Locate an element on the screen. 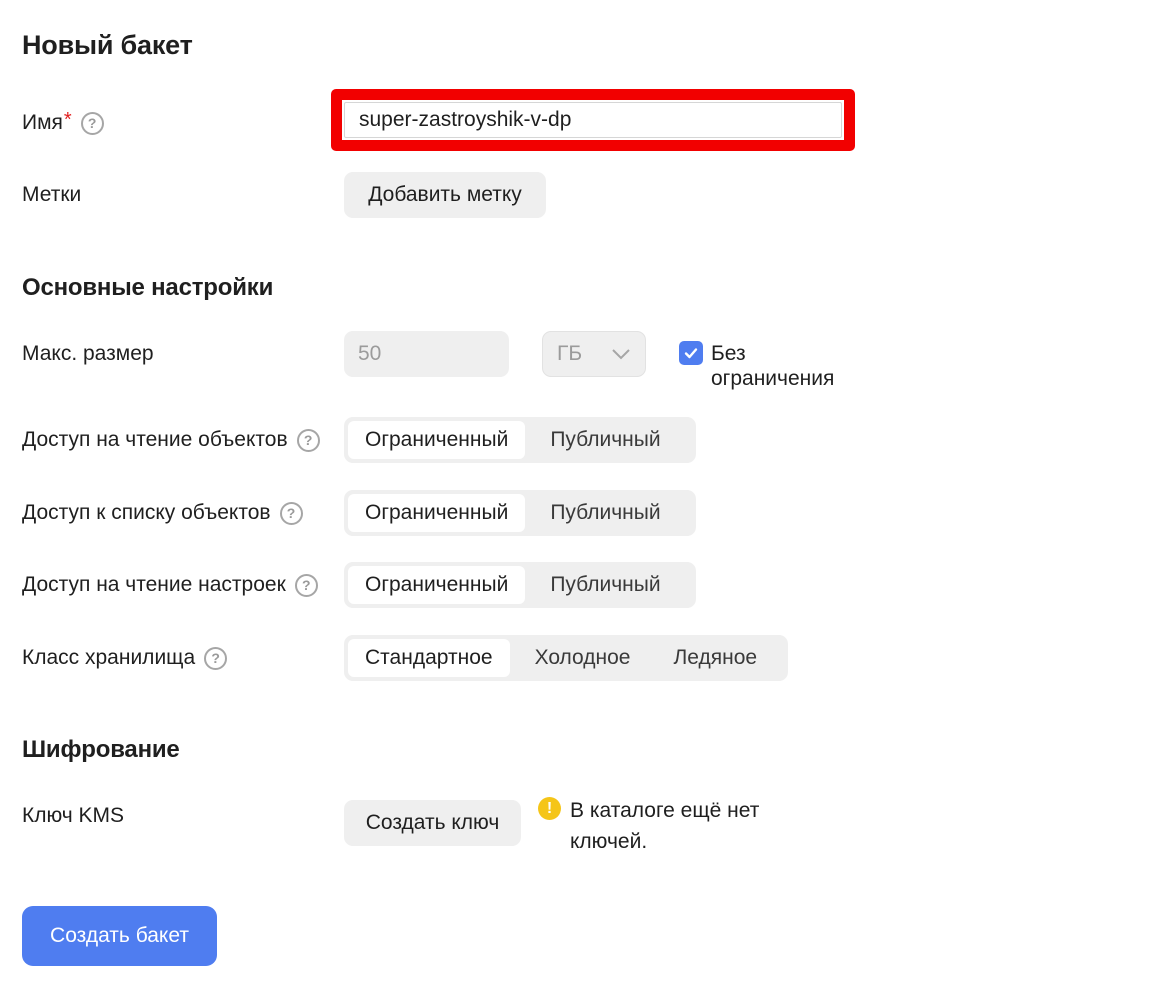  storage-class-label-row: Класс хранилища ? is located at coordinates (125, 658).